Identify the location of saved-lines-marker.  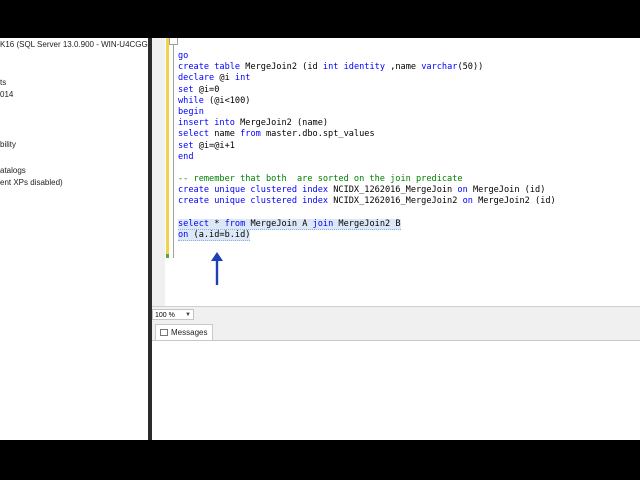
(167, 256).